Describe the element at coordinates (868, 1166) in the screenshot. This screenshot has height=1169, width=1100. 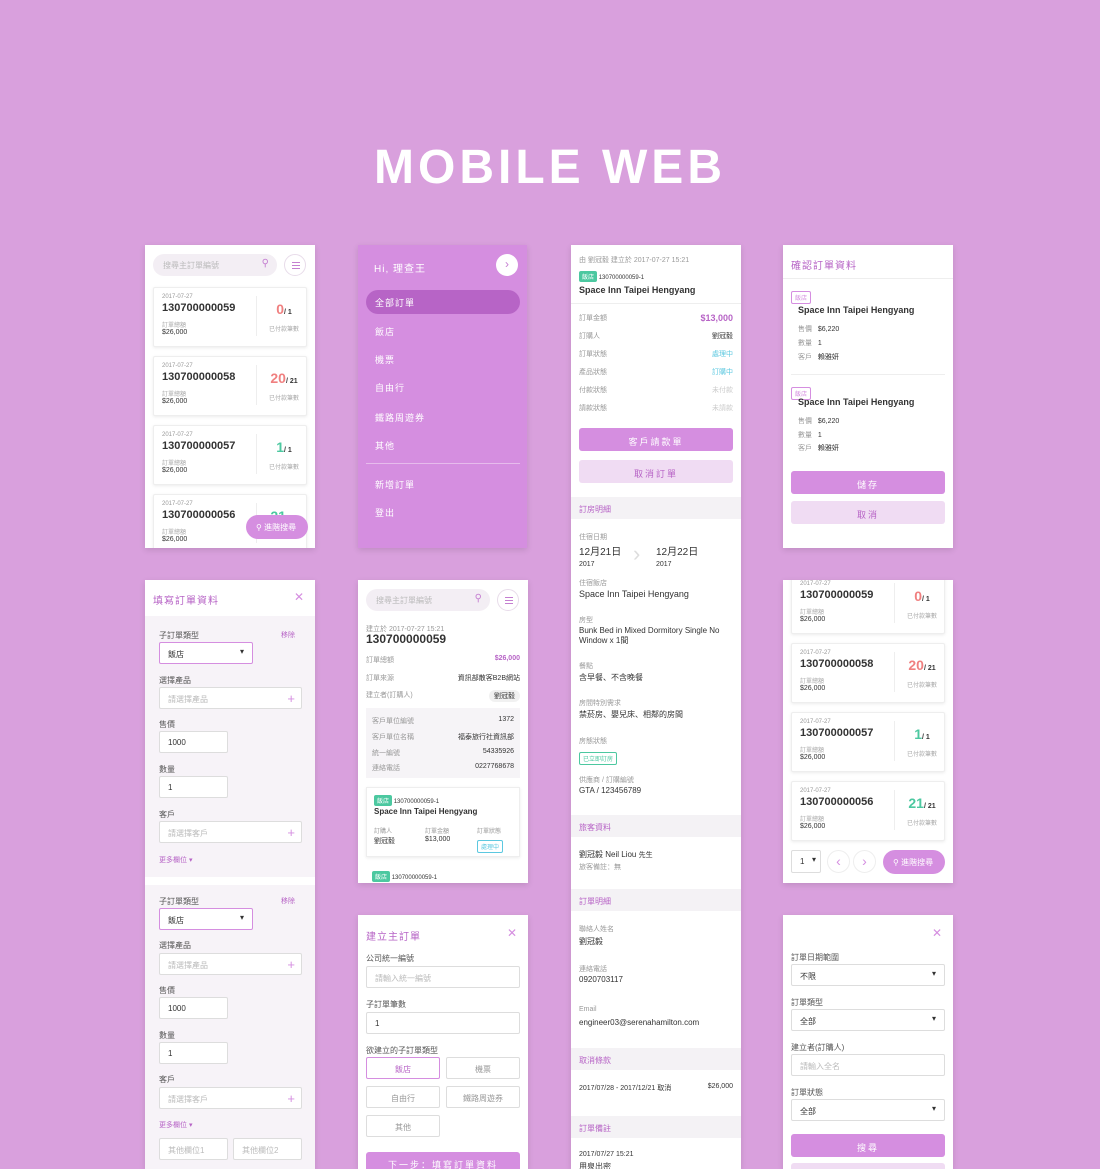
I see `cancel-button` at that location.